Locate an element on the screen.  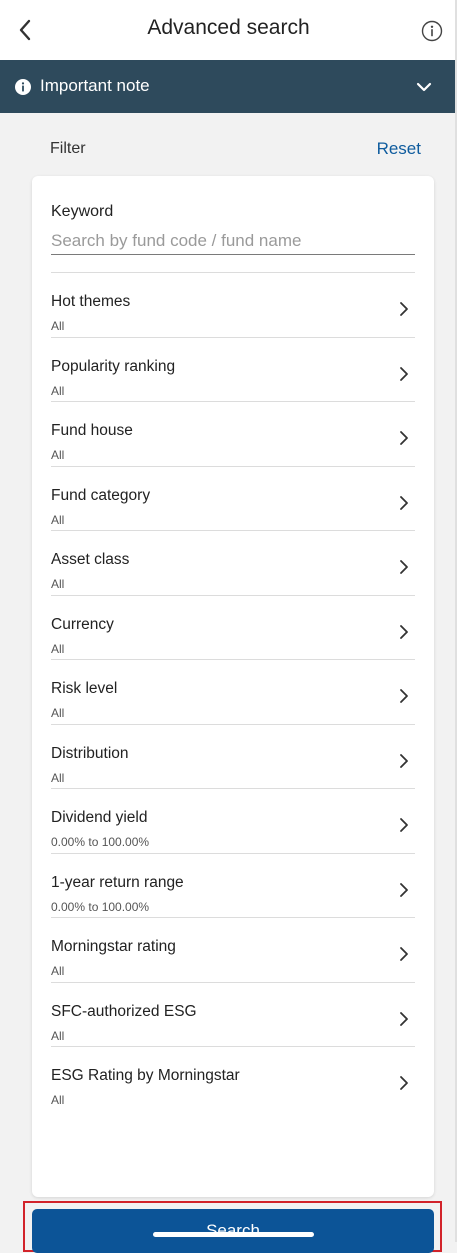
filter-row: Dividend yield 0.00% to 100.00% is located at coordinates (233, 821).